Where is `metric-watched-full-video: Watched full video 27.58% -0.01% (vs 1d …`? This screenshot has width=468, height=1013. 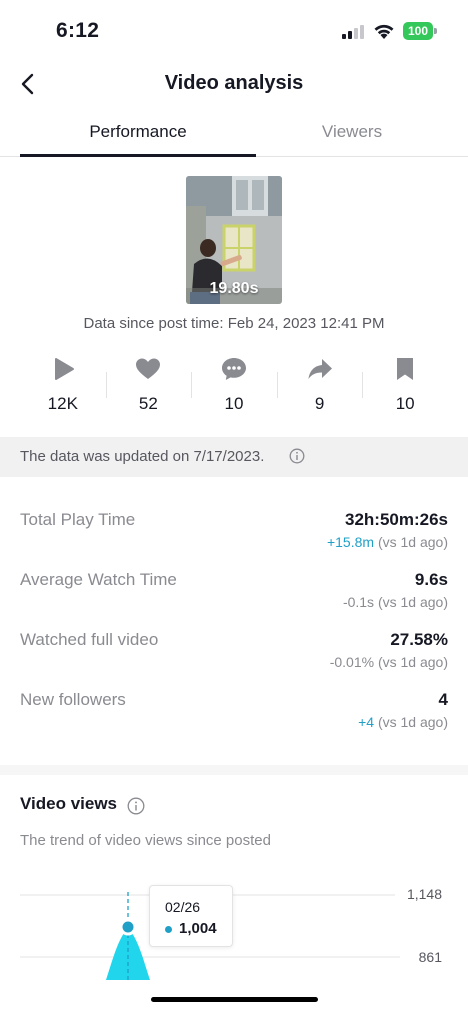
metric-watched-full-video: Watched full video 27.58% -0.01% (vs 1d … is located at coordinates (234, 658).